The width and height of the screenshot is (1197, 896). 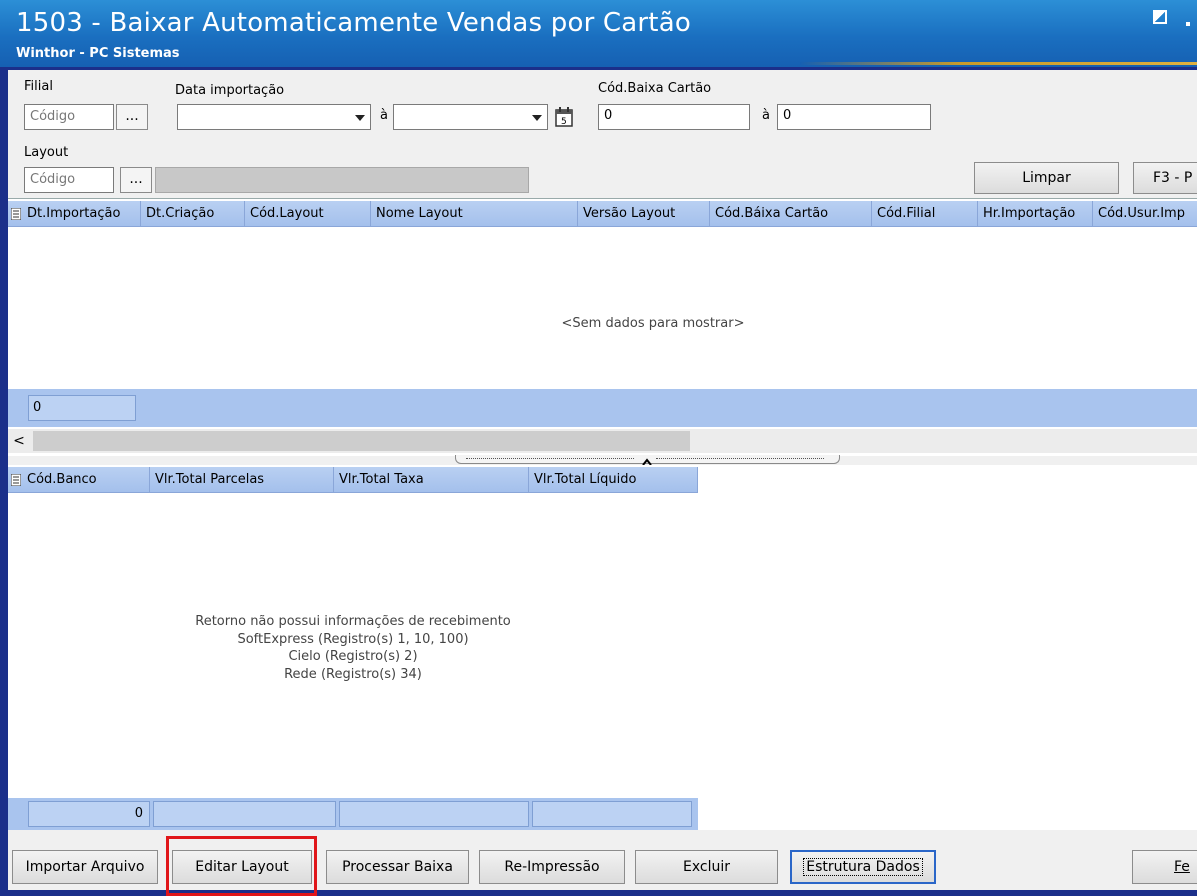 I want to click on total-cod-banco-cell: 0, so click(x=89, y=814).